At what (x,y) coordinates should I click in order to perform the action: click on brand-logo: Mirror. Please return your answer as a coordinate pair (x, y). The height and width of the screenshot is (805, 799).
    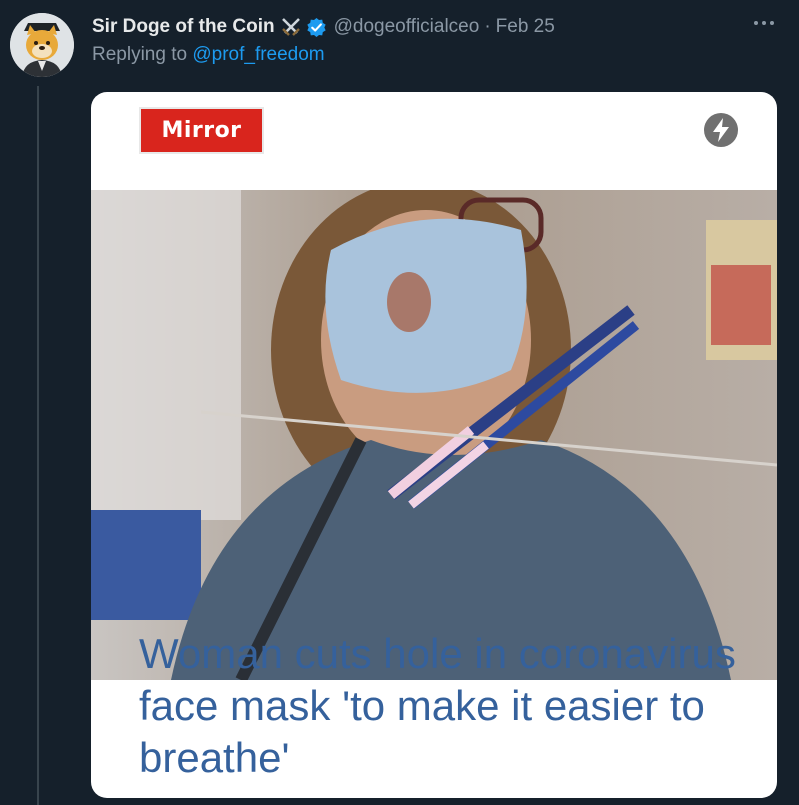
    Looking at the image, I should click on (201, 130).